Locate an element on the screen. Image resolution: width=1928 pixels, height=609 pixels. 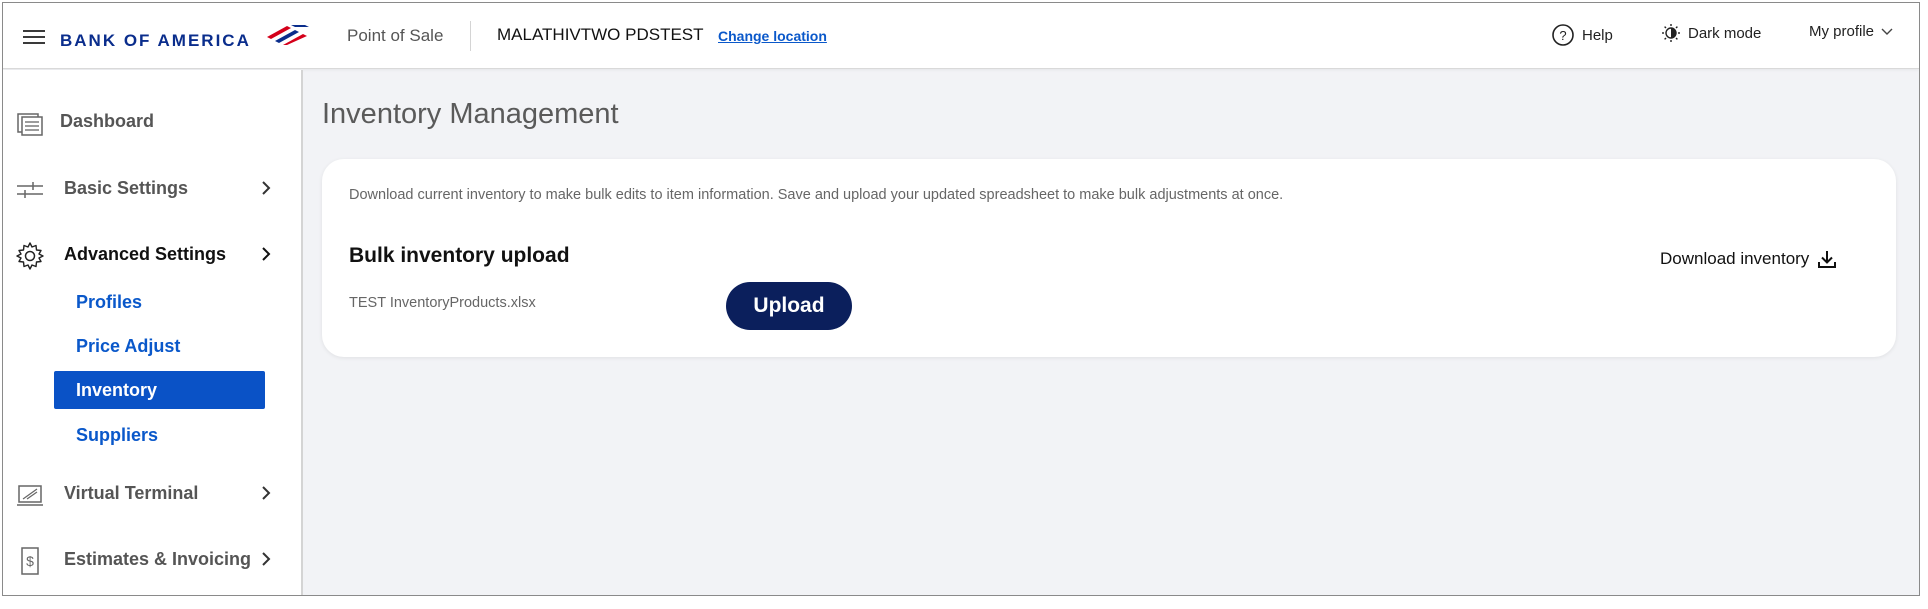
sidebar-item-advanced-settings: Advanced Settings is located at coordinates (153, 254).